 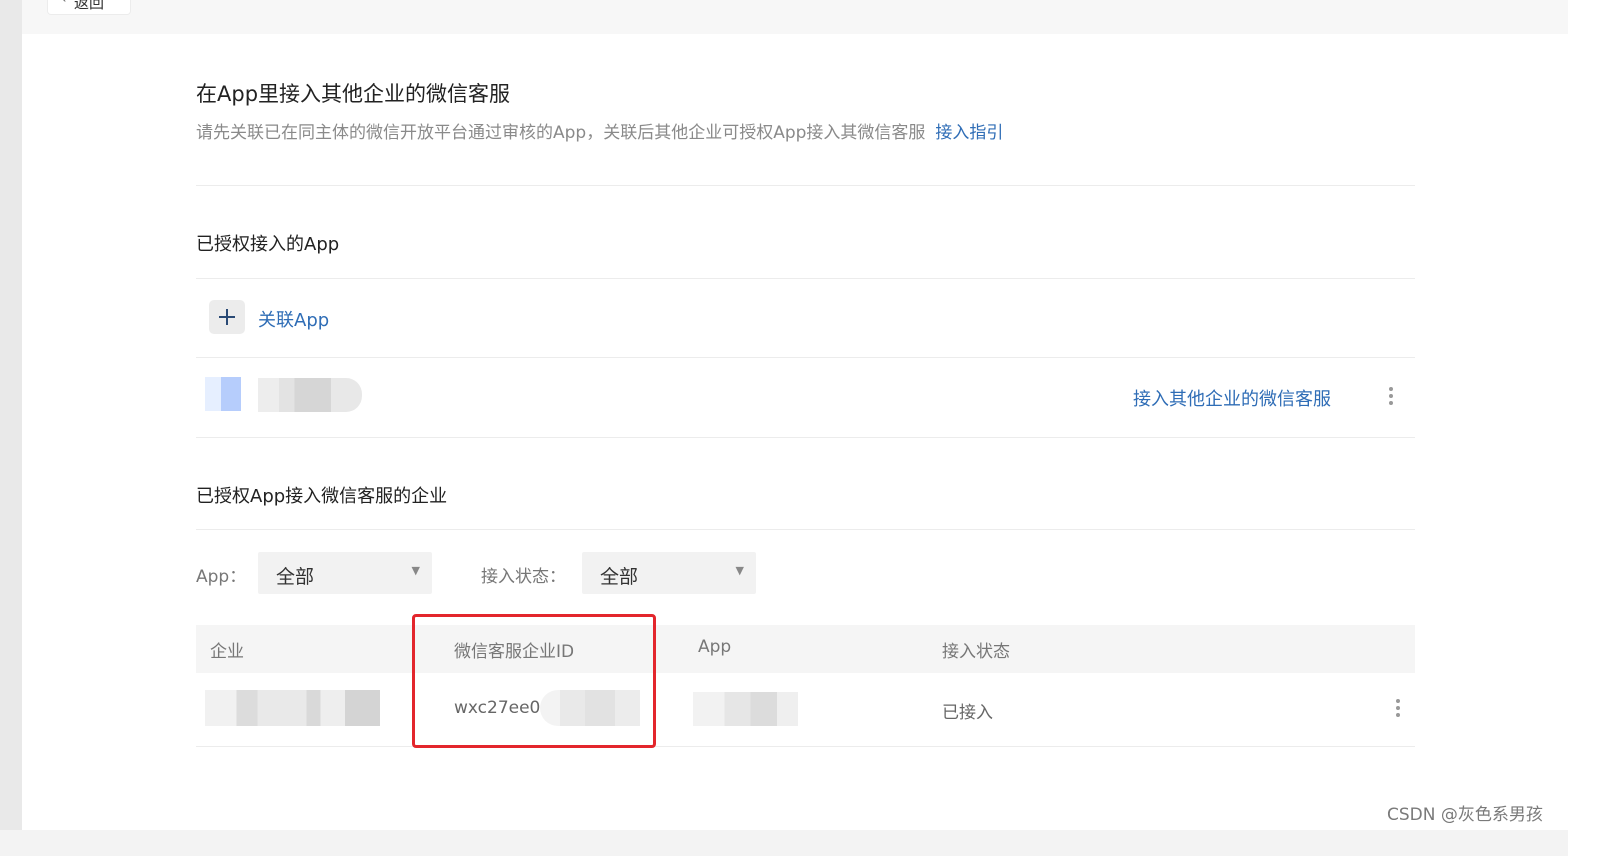 What do you see at coordinates (295, 577) in the screenshot?
I see `app-filter-value: 全部` at bounding box center [295, 577].